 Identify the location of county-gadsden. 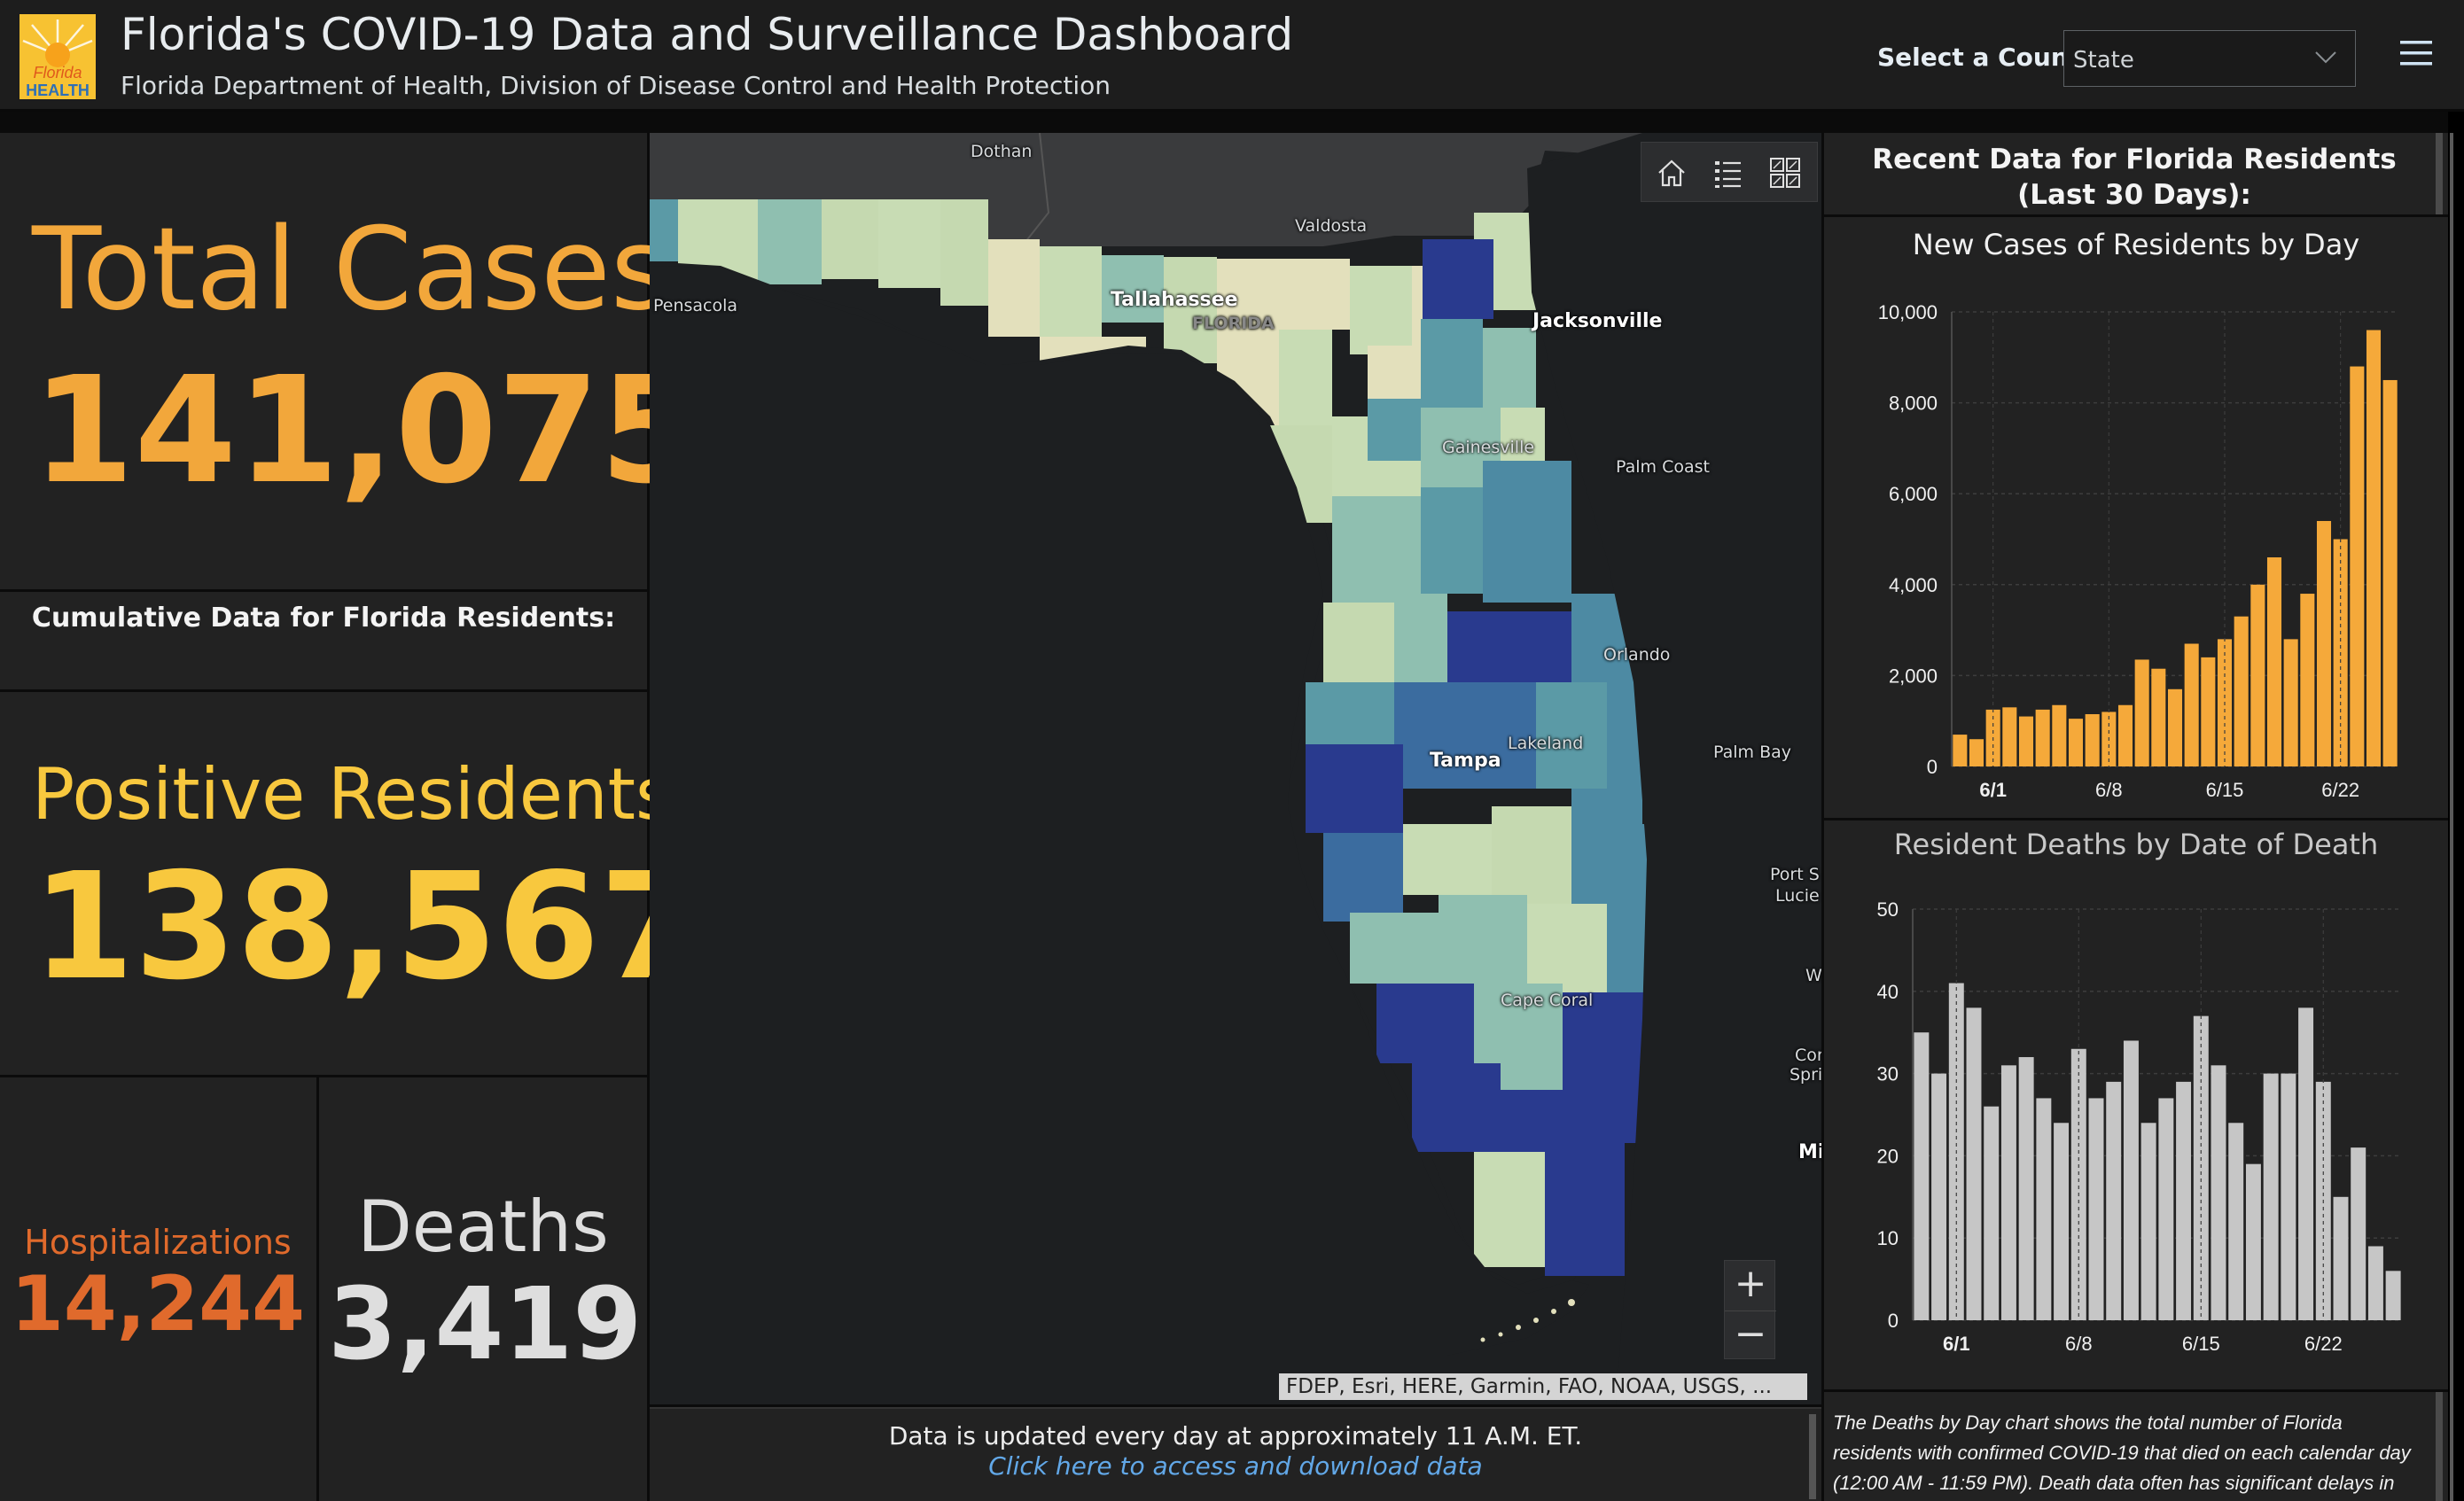
(1071, 295).